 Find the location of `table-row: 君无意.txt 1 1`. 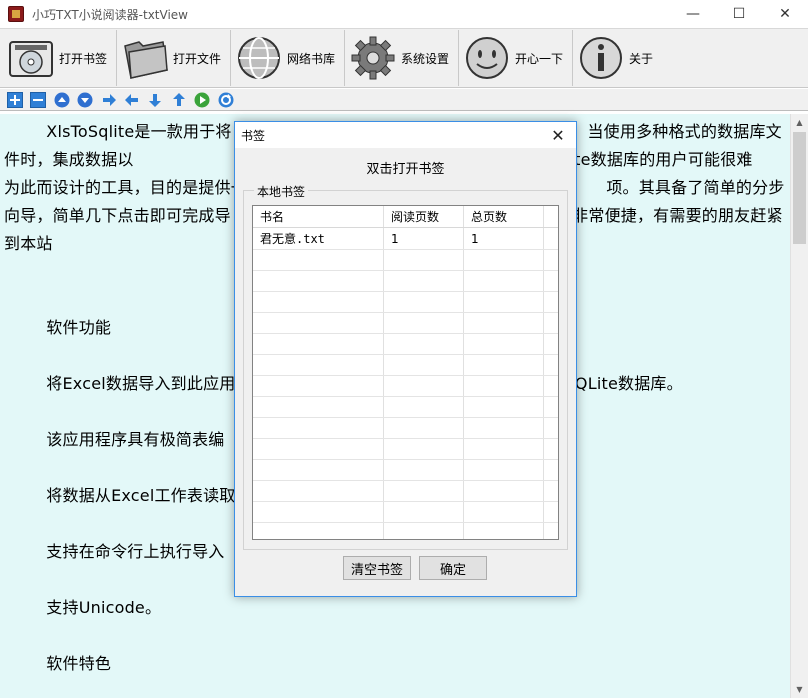

table-row: 君无意.txt 1 1 is located at coordinates (405, 239).